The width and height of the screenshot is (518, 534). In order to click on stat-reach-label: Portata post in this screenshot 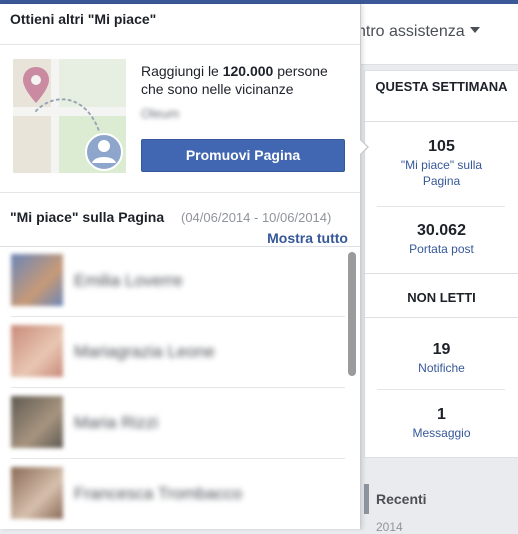, I will do `click(441, 249)`.